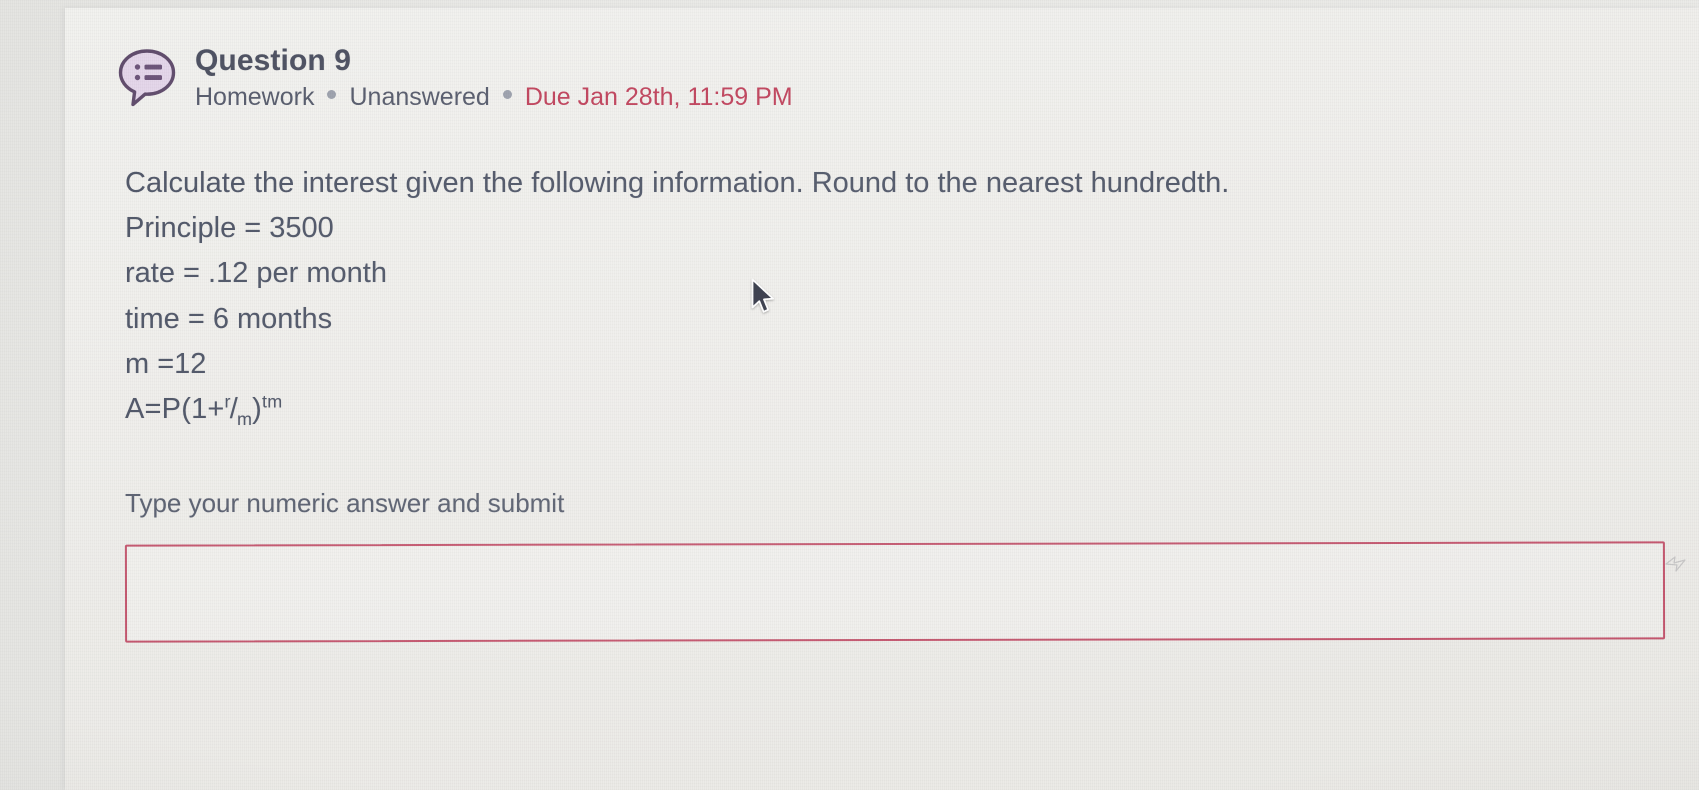 The width and height of the screenshot is (1699, 790). I want to click on given-principle: Principle = 3500, so click(229, 228).